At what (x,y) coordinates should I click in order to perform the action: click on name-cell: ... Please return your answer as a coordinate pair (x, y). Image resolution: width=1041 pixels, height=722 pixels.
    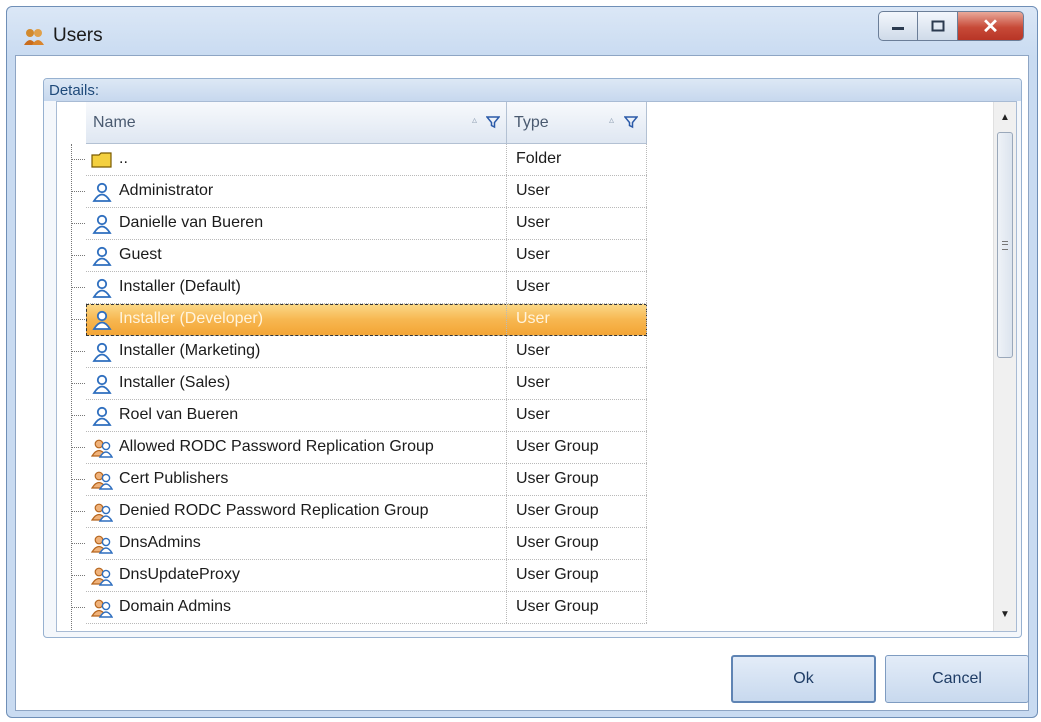
    Looking at the image, I should click on (296, 159).